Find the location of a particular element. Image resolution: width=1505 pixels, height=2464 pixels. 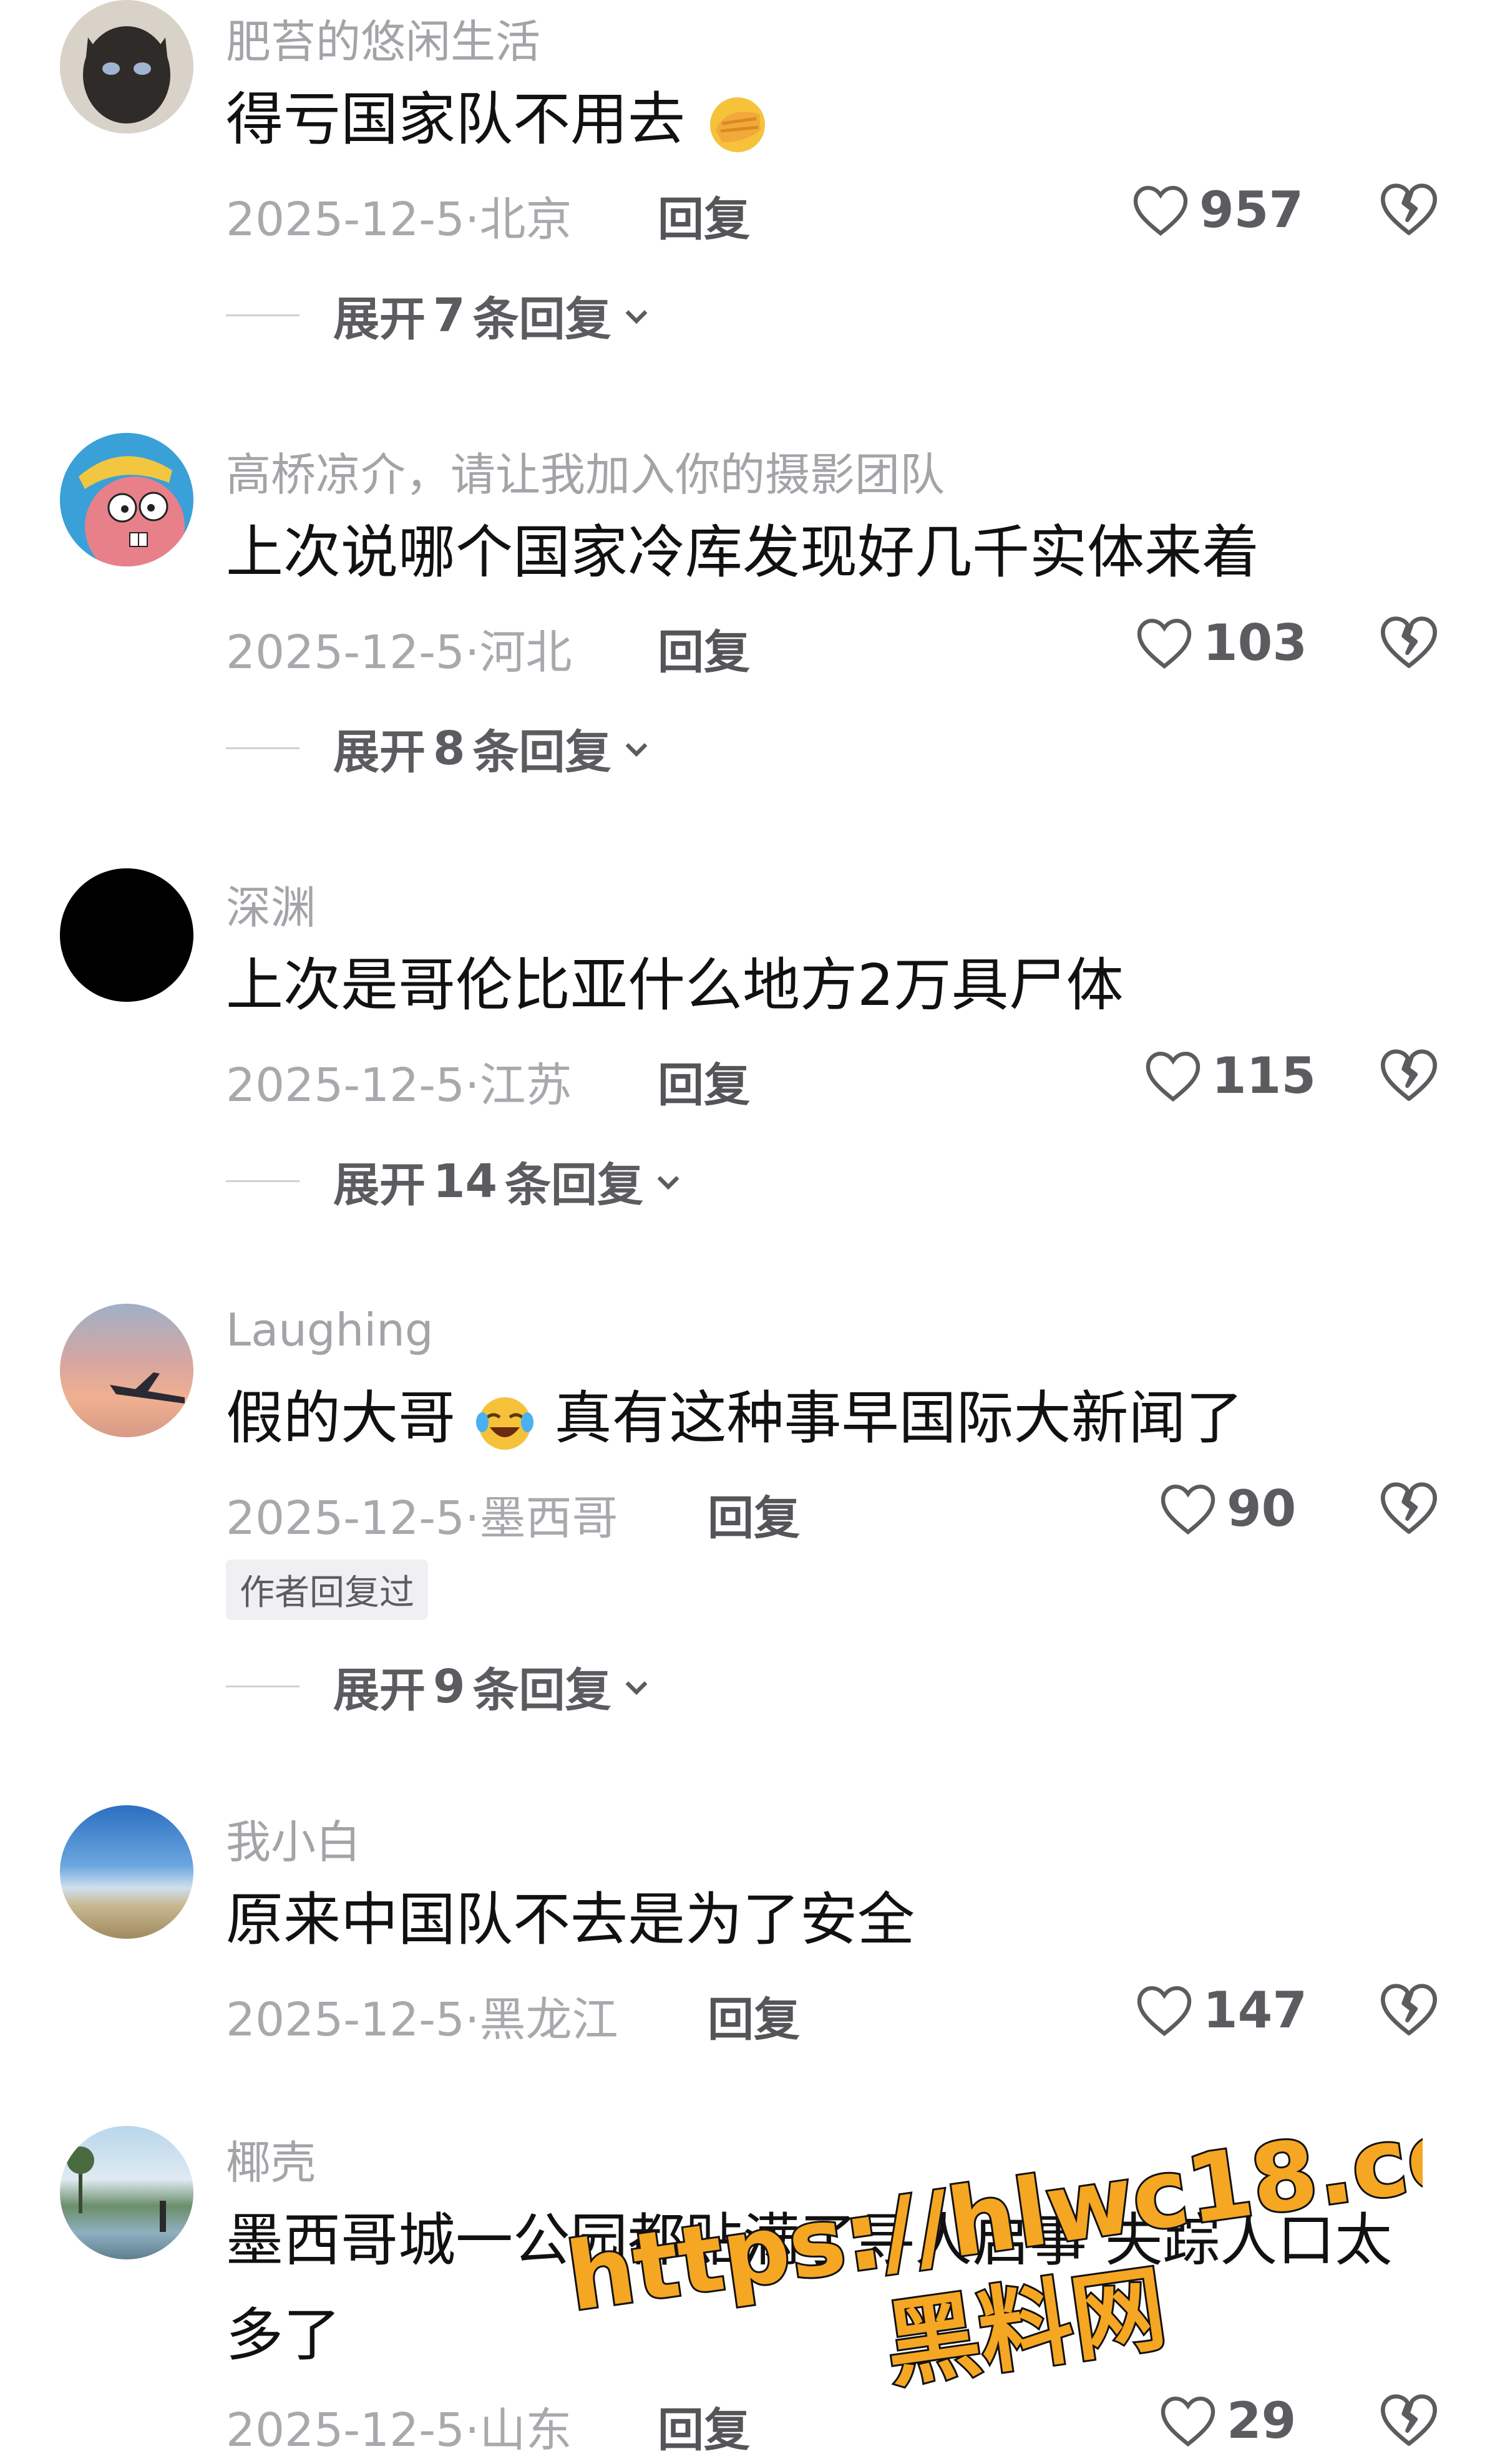

like-button: 115 is located at coordinates (1229, 1075).